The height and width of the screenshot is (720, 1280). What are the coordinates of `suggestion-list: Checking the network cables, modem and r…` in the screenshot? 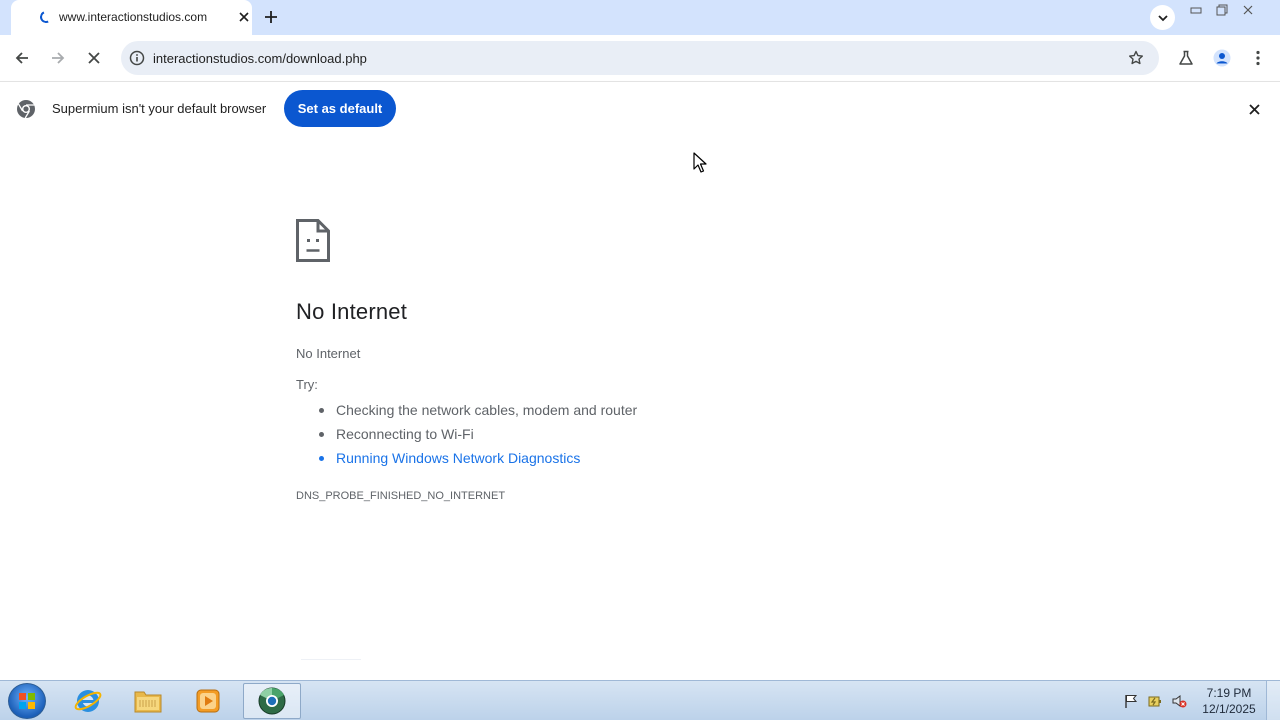 It's located at (477, 436).